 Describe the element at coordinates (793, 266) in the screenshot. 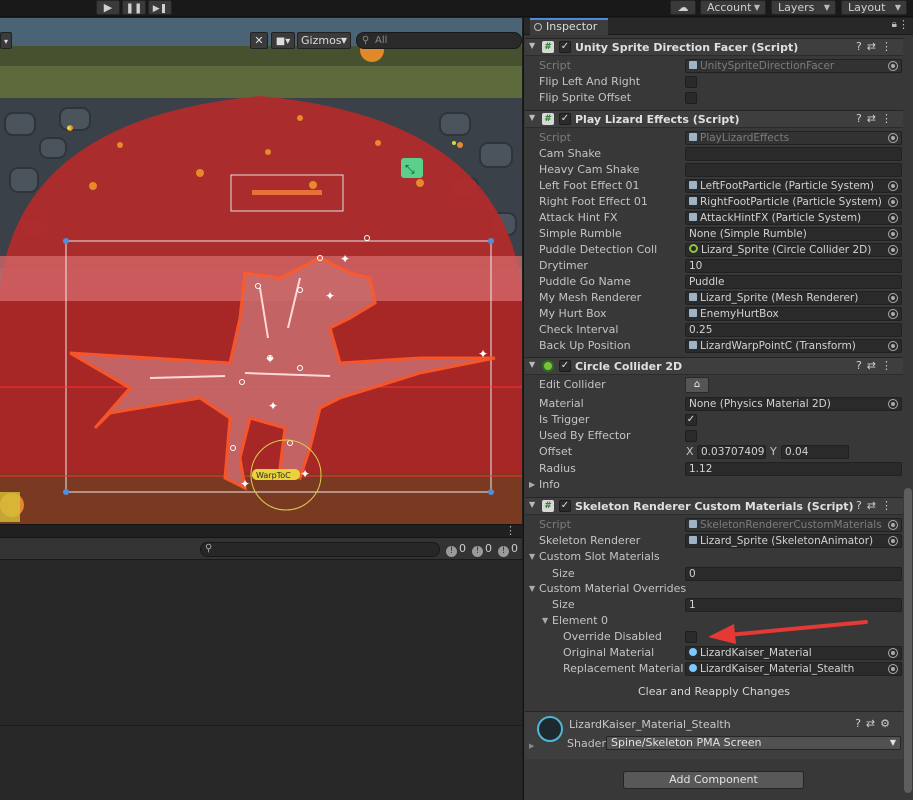

I see `drytimer-field: 10` at that location.